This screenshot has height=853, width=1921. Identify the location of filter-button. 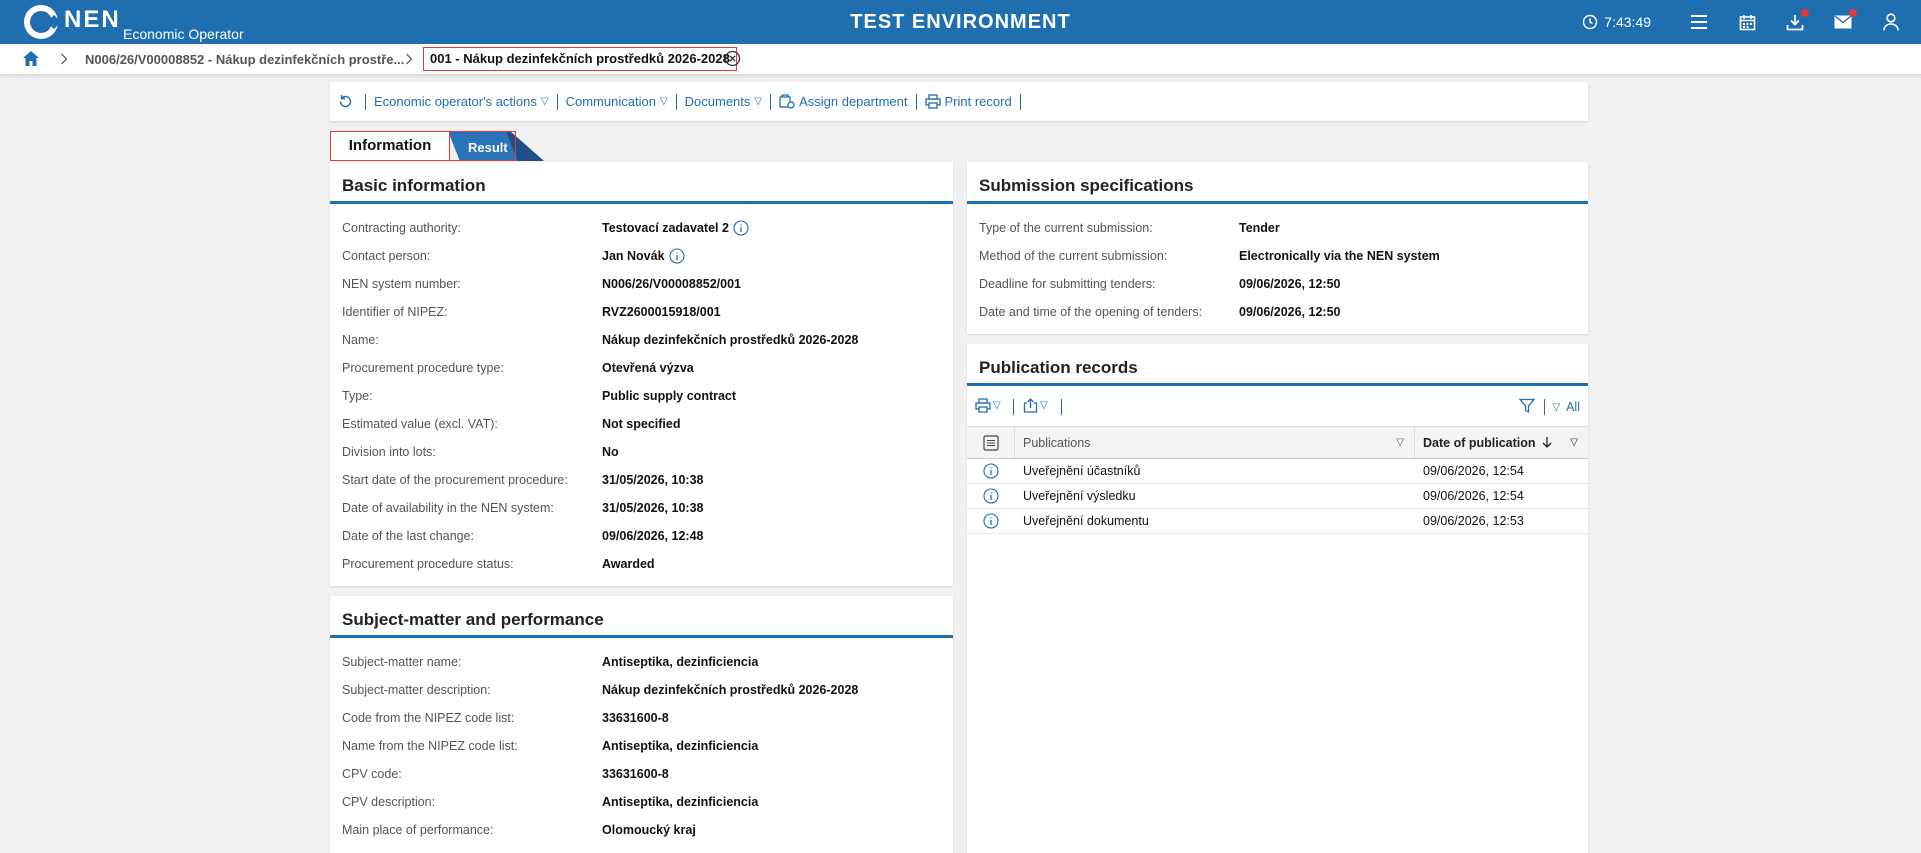
(1527, 406).